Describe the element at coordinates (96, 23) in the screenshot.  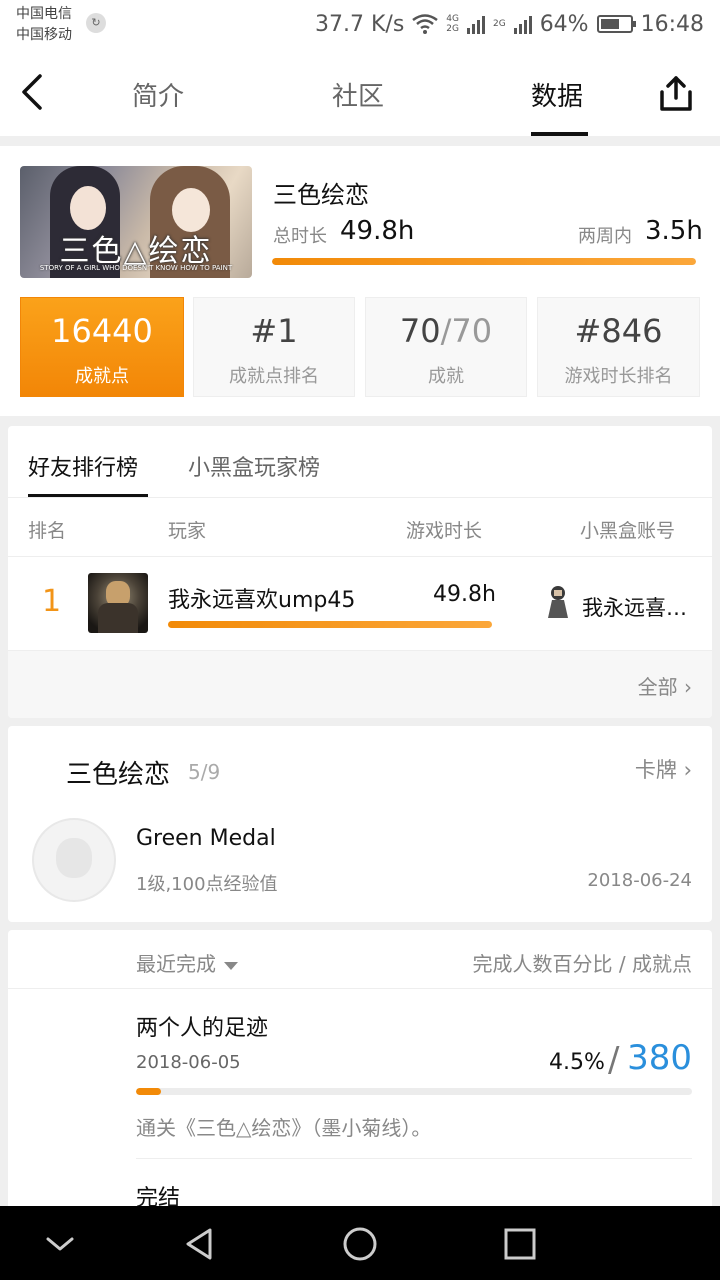
I see `sync-icon: ↻` at that location.